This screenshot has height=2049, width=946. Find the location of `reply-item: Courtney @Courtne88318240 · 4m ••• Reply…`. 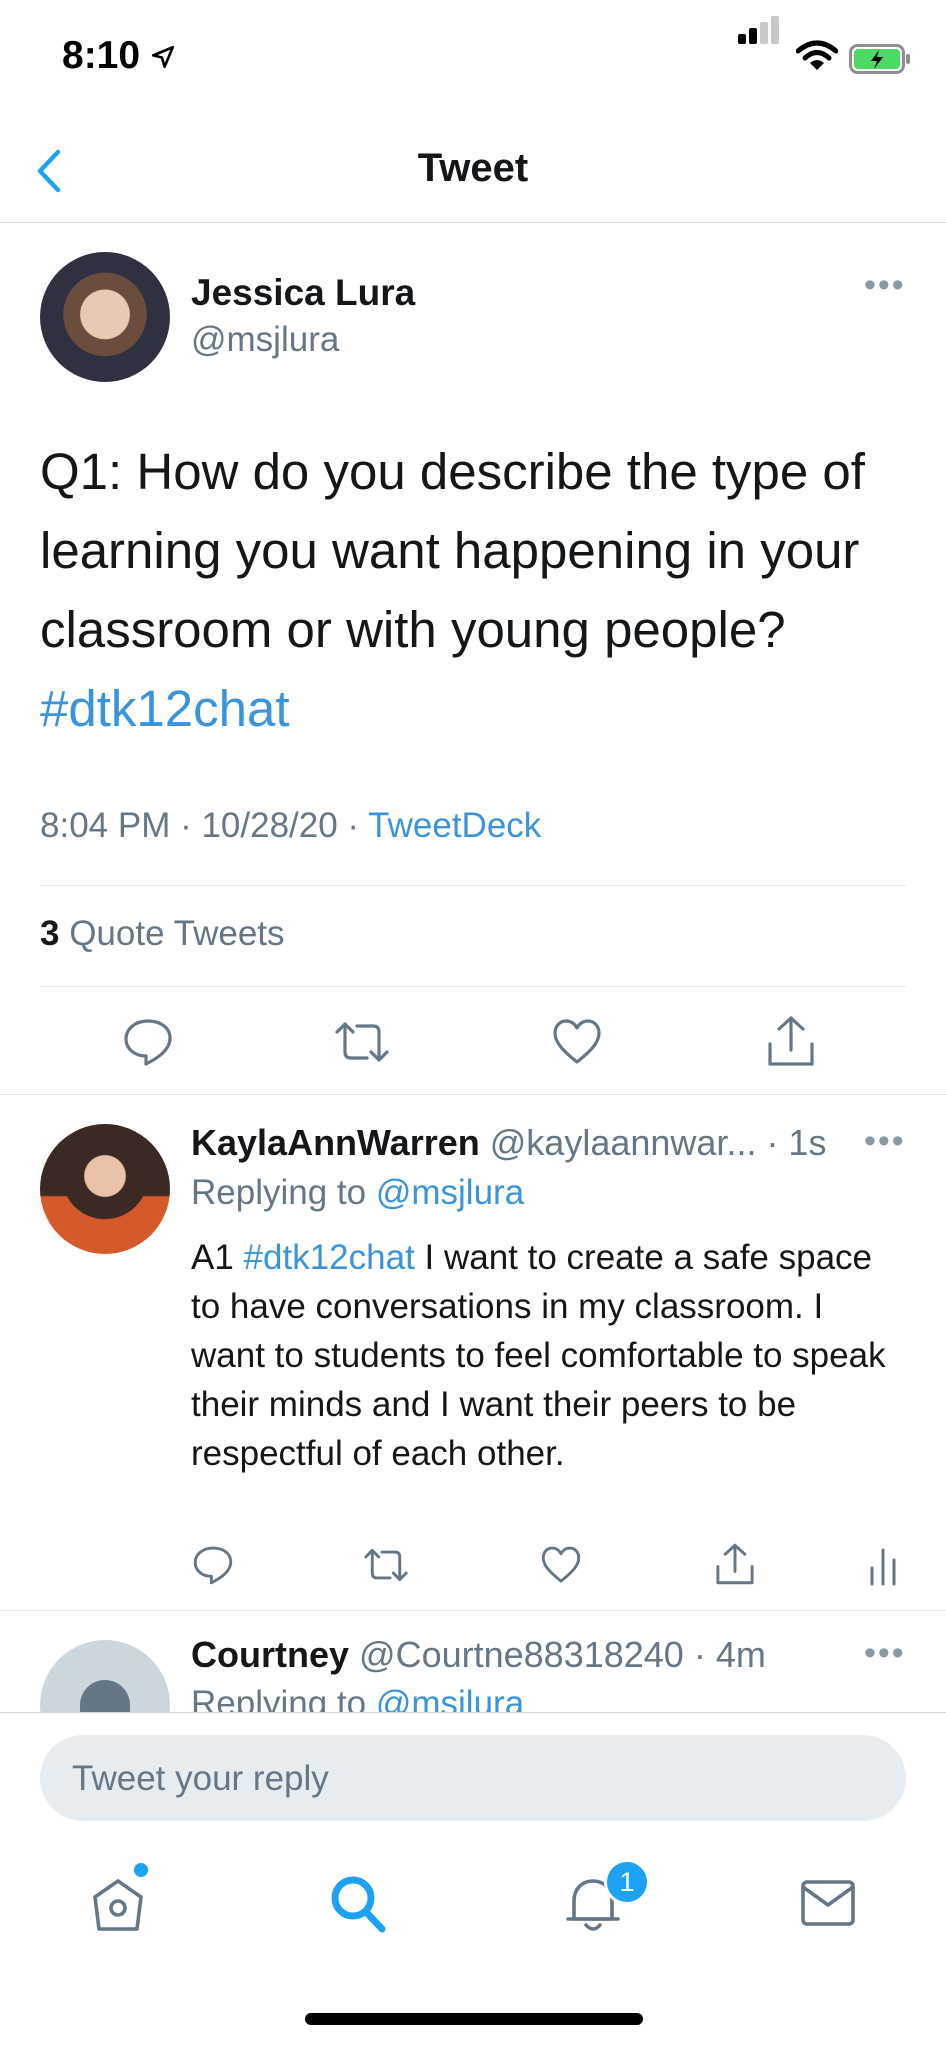

reply-item: Courtney @Courtne88318240 · 4m ••• Reply… is located at coordinates (473, 1662).